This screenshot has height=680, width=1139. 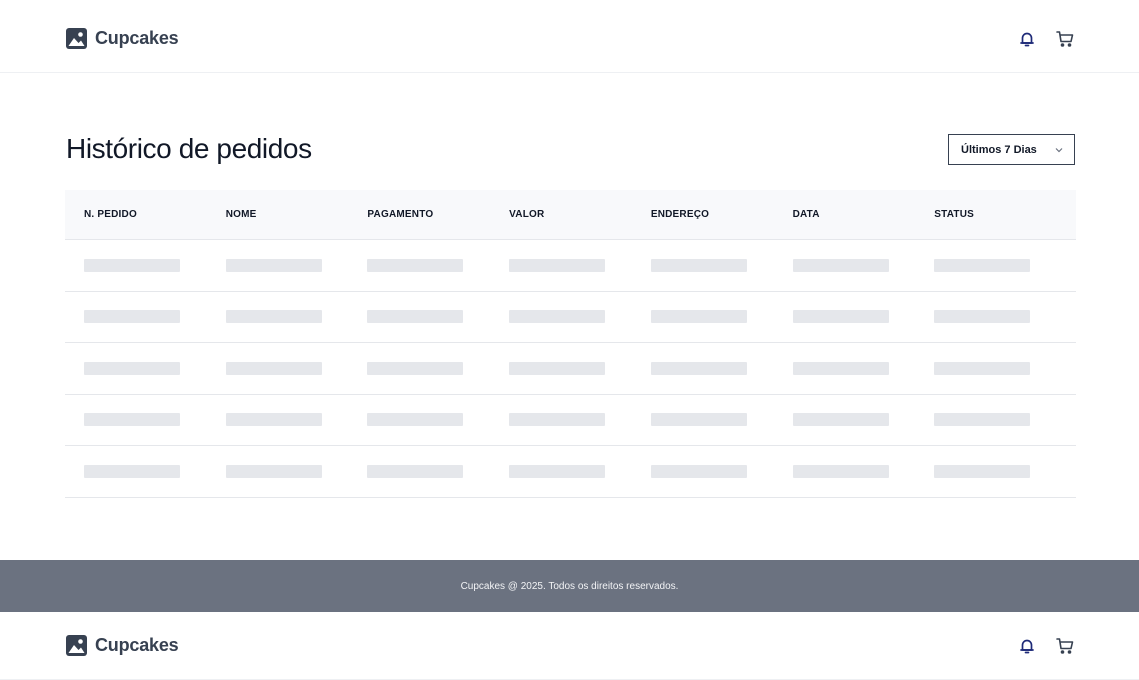 What do you see at coordinates (527, 214) in the screenshot?
I see `column-header-value: VALOR` at bounding box center [527, 214].